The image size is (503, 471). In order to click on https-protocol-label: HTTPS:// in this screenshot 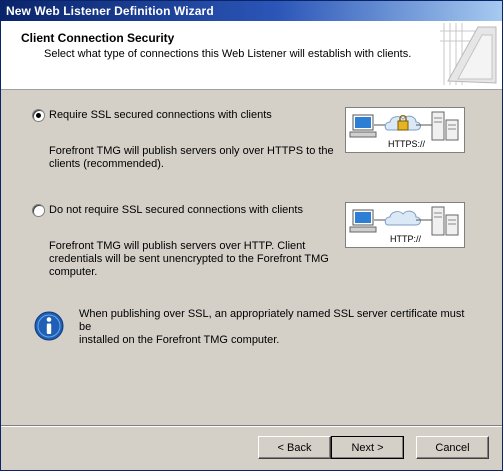, I will do `click(407, 144)`.